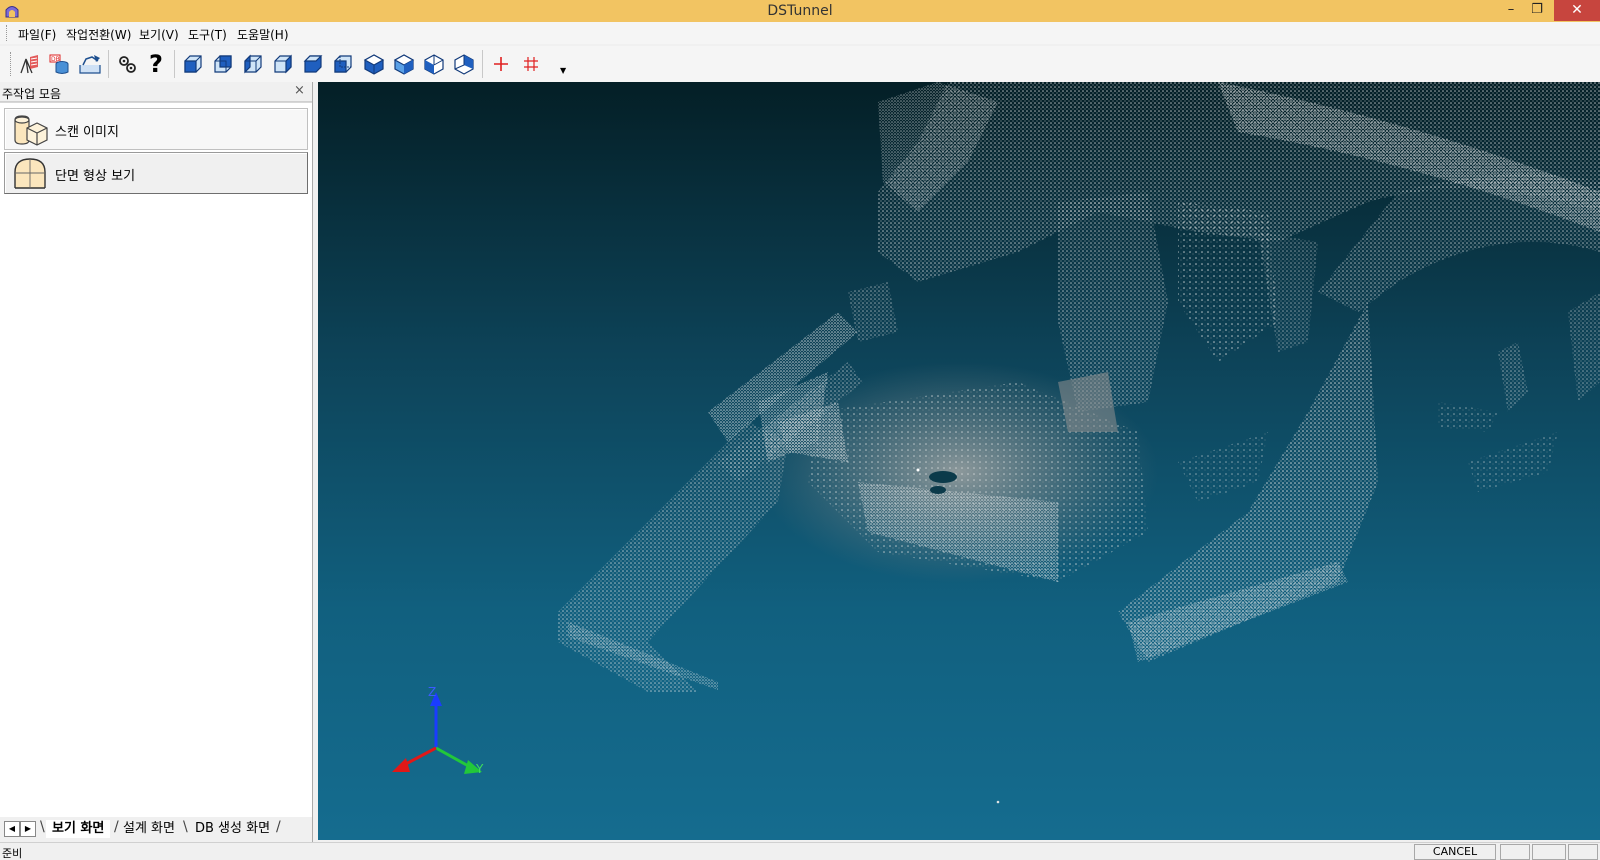 This screenshot has height=860, width=1600. What do you see at coordinates (32, 94) in the screenshot?
I see `task-panel-title: 주작업 모음` at bounding box center [32, 94].